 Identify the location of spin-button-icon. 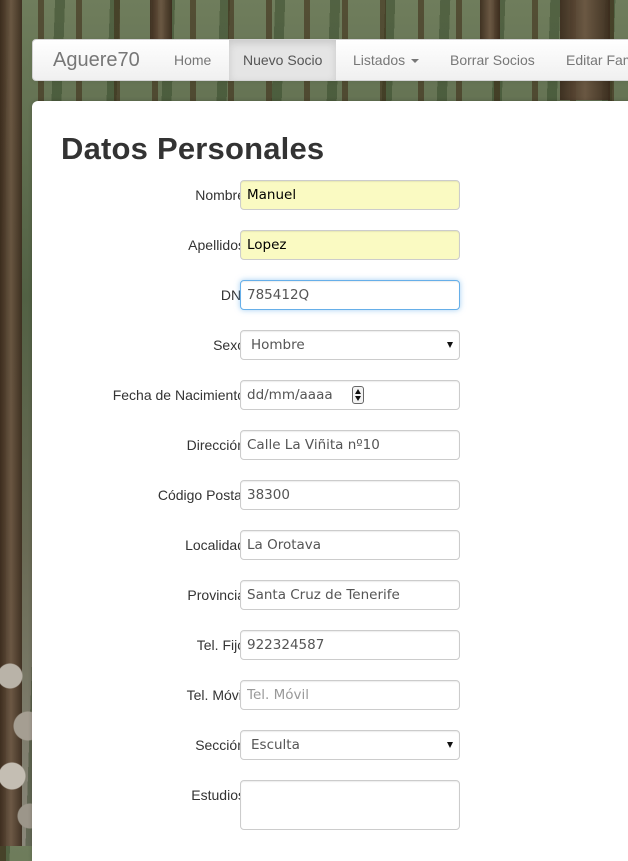
(358, 395).